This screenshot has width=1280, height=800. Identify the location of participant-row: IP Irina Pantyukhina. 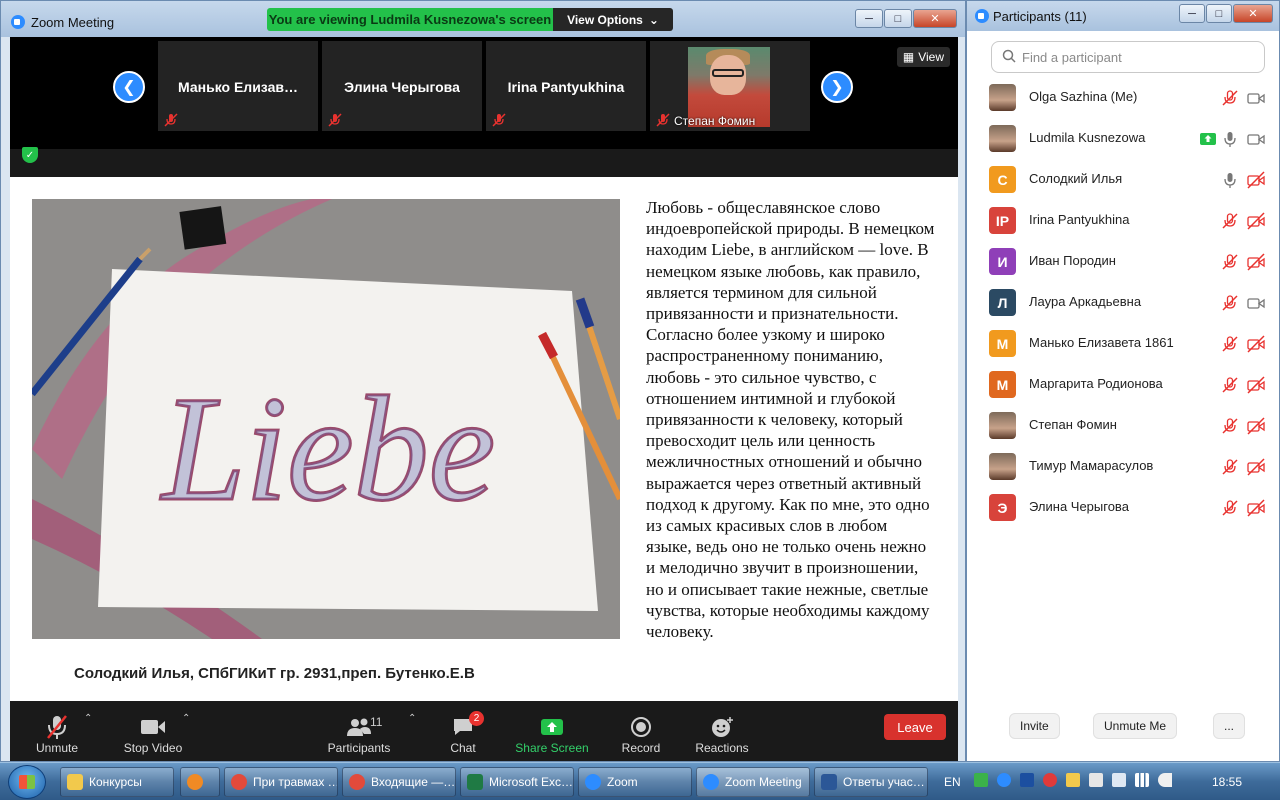
(1123, 220).